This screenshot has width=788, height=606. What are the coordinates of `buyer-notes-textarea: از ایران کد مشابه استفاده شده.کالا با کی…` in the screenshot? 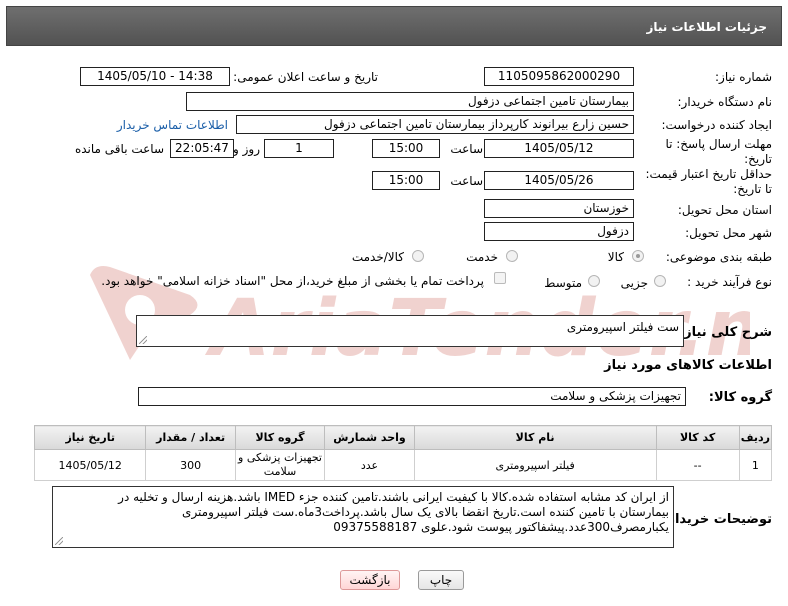 It's located at (363, 517).